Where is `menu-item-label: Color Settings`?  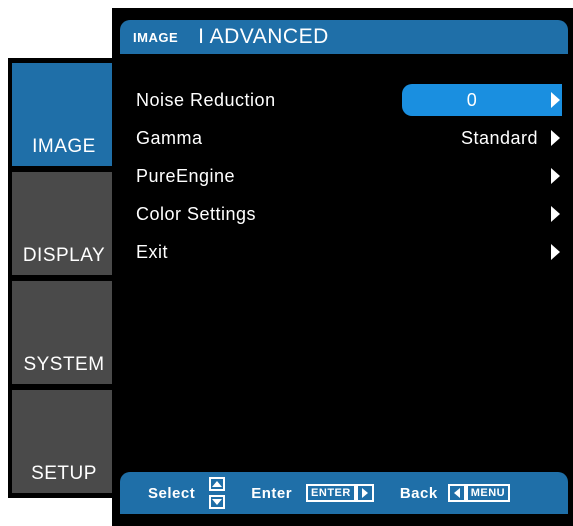
menu-item-label: Color Settings is located at coordinates (196, 213).